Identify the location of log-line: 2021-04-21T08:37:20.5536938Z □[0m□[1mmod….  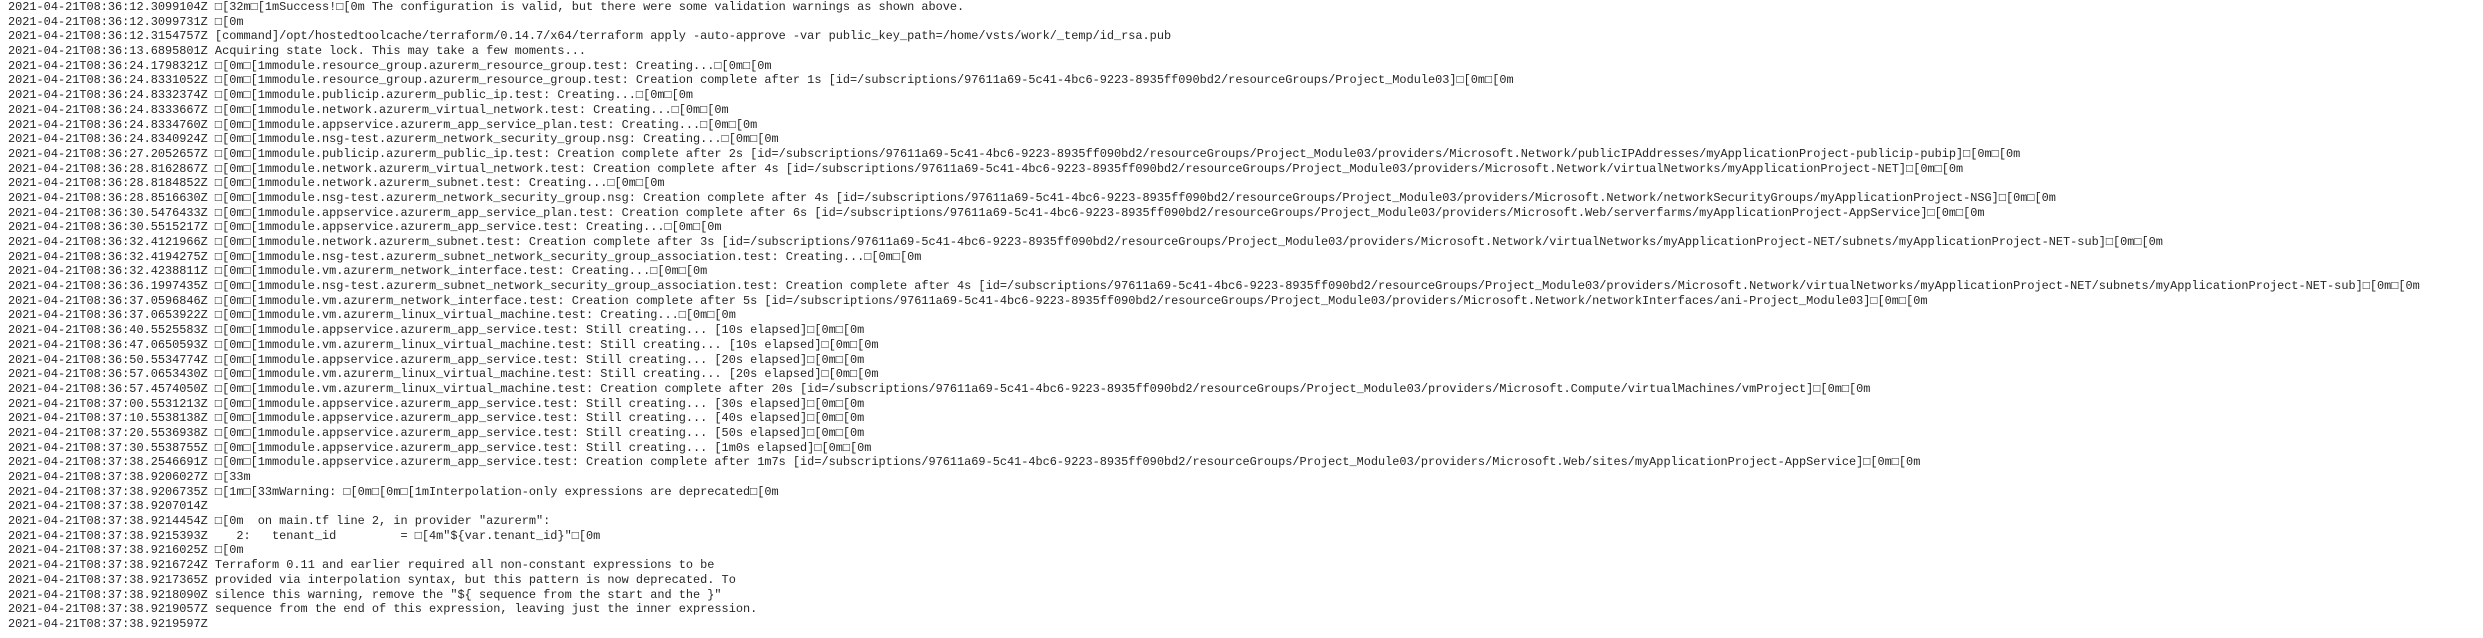
(436, 432).